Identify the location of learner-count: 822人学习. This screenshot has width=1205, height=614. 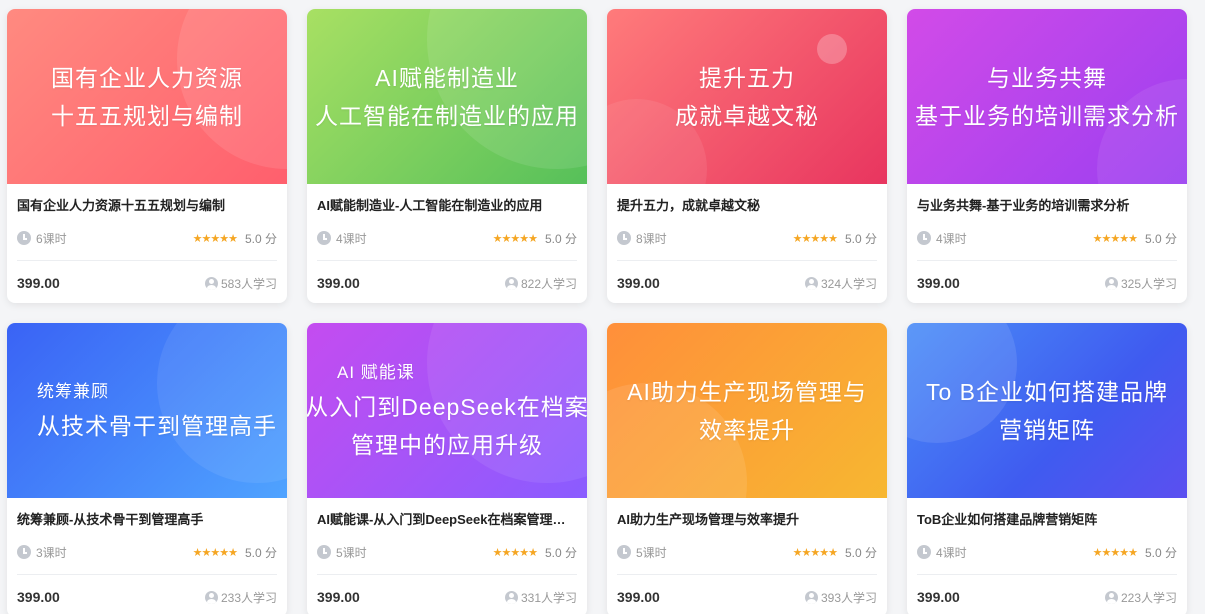
(540, 283).